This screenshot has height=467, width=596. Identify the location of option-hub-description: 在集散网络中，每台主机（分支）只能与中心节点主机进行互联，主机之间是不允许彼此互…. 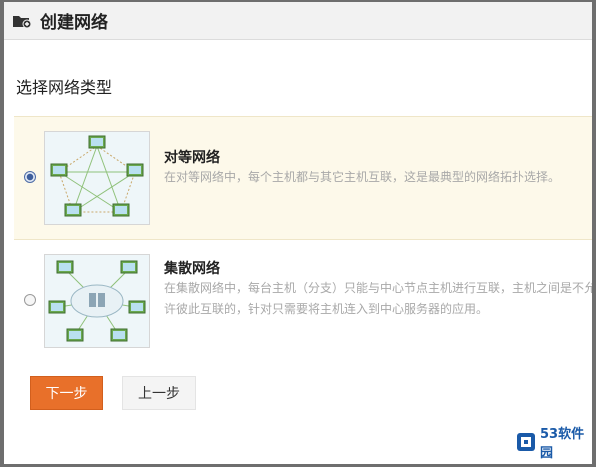
(378, 298).